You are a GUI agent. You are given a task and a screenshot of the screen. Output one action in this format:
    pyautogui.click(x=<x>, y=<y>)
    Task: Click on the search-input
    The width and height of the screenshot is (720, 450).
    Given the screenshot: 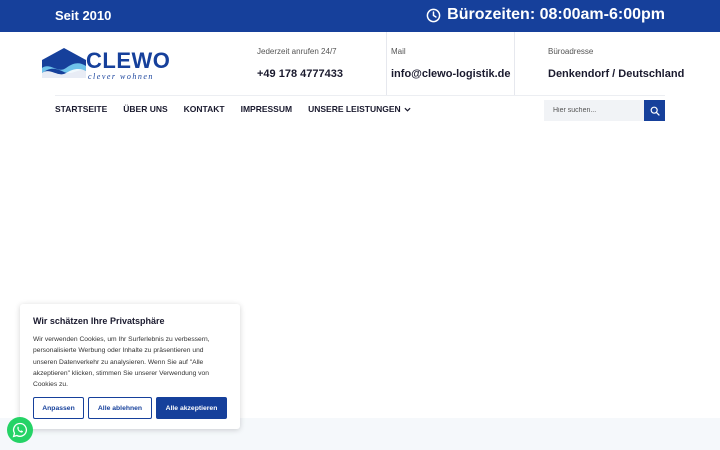 What is the action you would take?
    pyautogui.click(x=594, y=110)
    